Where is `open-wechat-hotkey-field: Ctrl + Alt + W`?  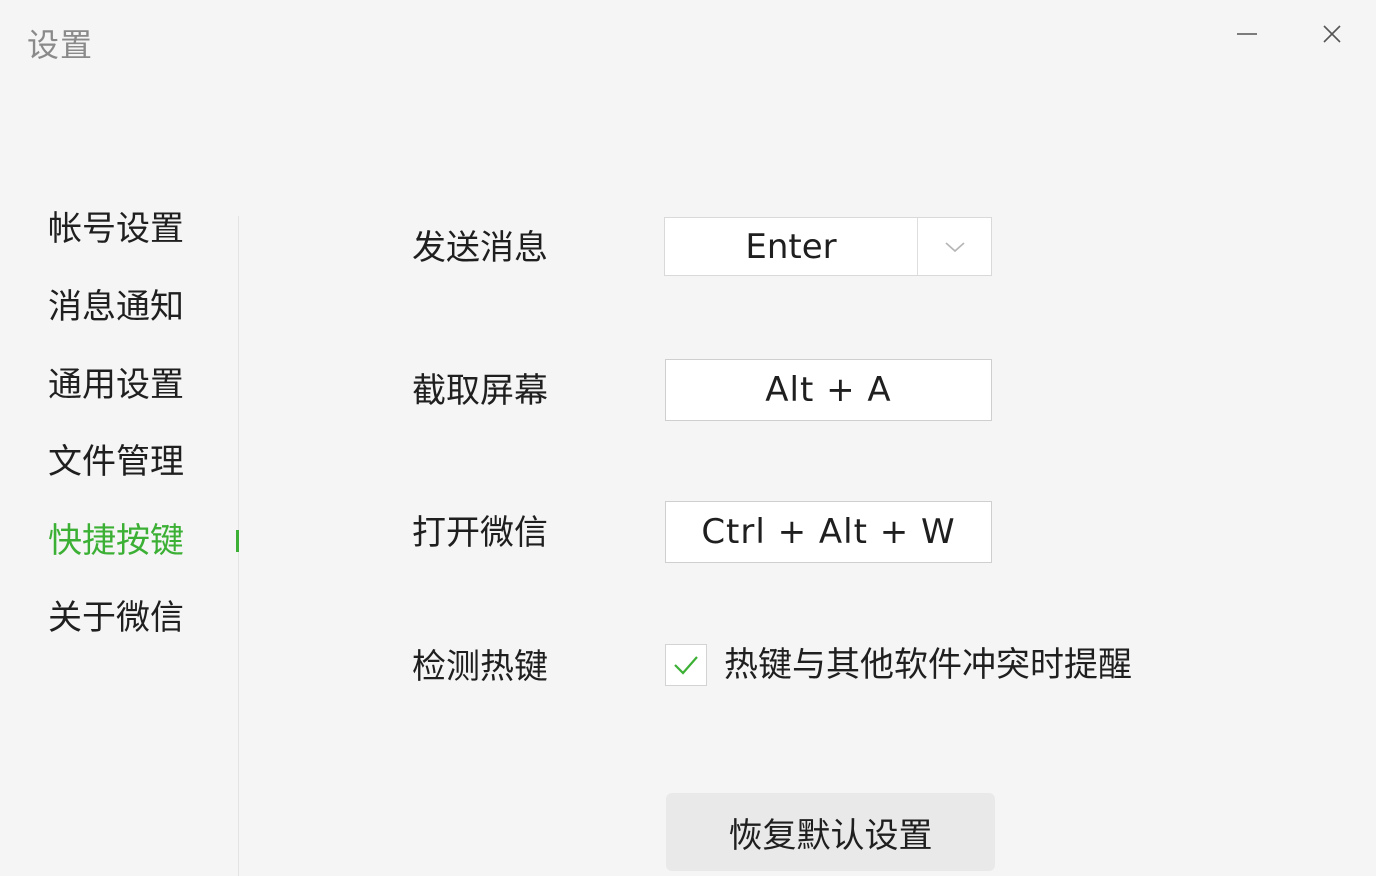
open-wechat-hotkey-field: Ctrl + Alt + W is located at coordinates (828, 532).